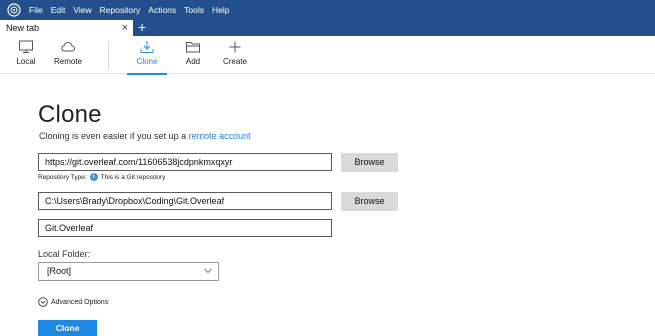  I want to click on toolbar-clone-label: Clone, so click(147, 61).